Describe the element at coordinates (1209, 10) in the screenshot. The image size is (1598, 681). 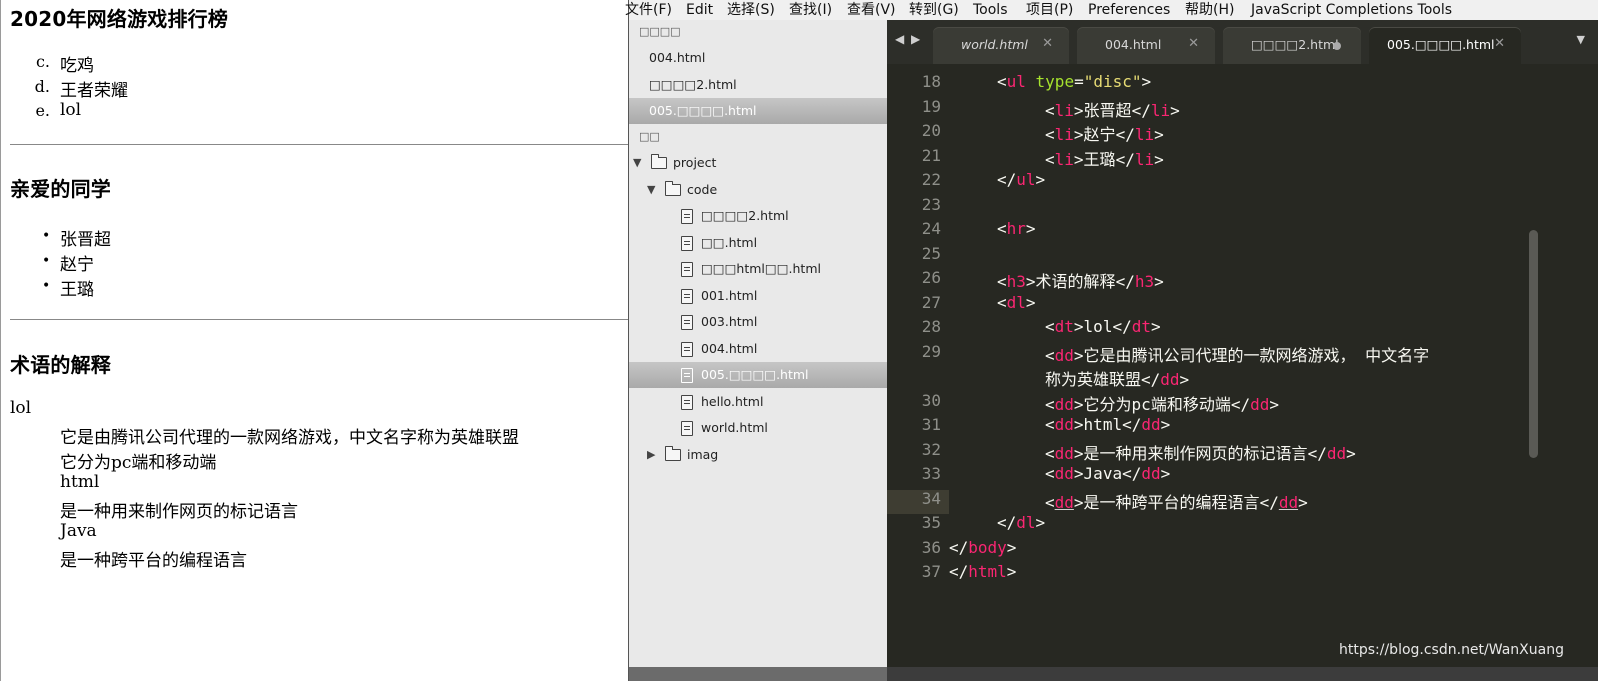
I see `menu-help: 帮助(H)` at that location.